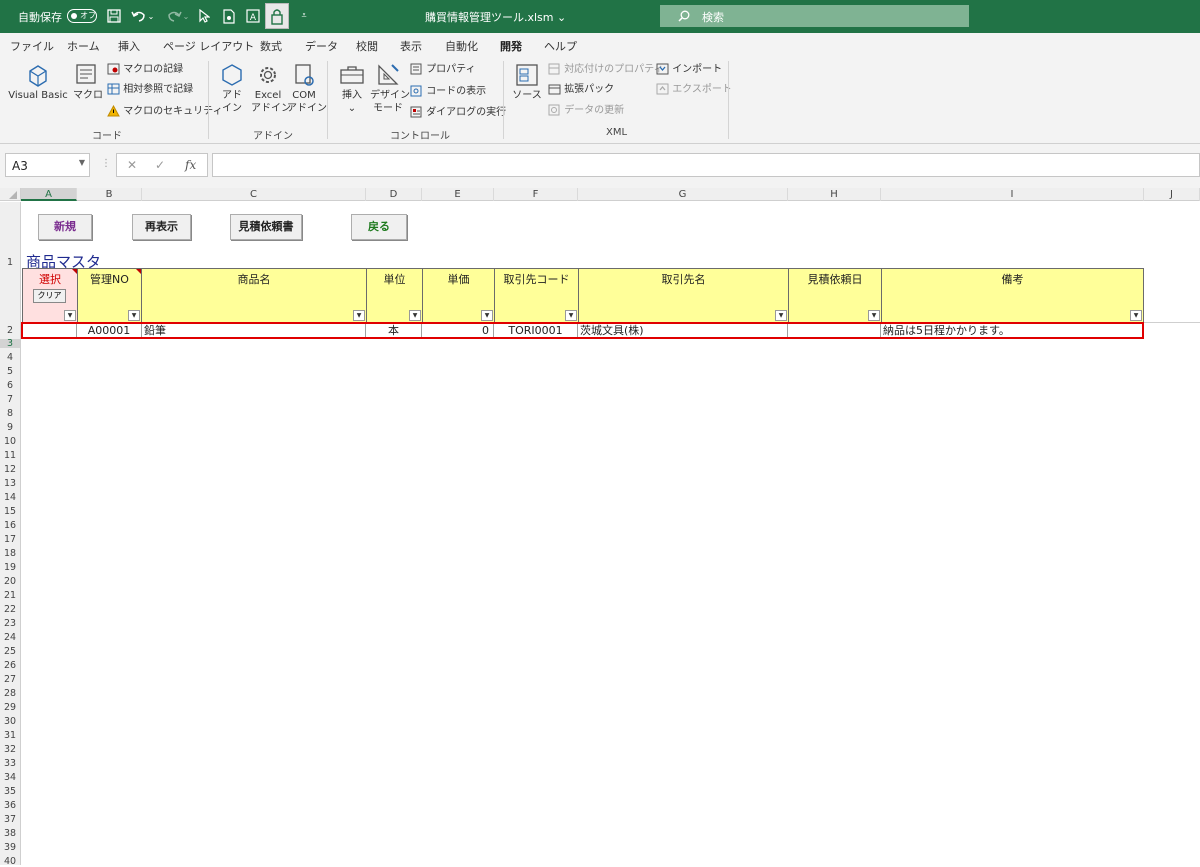  Describe the element at coordinates (511, 48) in the screenshot. I see `tab-developer: 開発` at that location.